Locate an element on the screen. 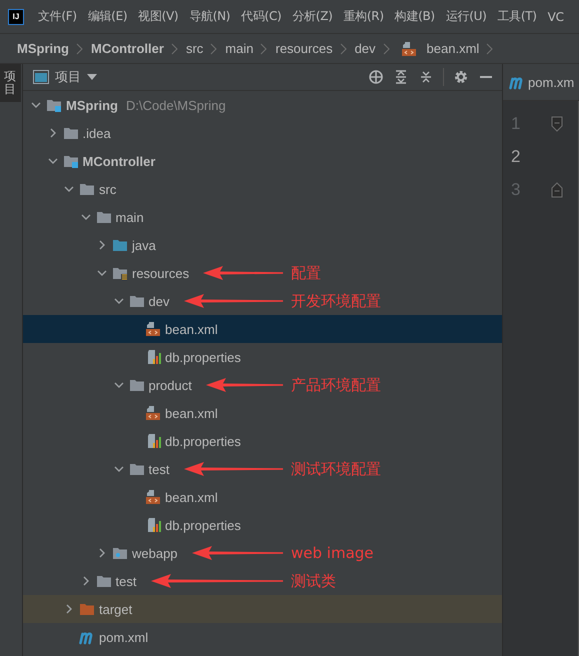  breadcrumb-item: bean.xml is located at coordinates (453, 48).